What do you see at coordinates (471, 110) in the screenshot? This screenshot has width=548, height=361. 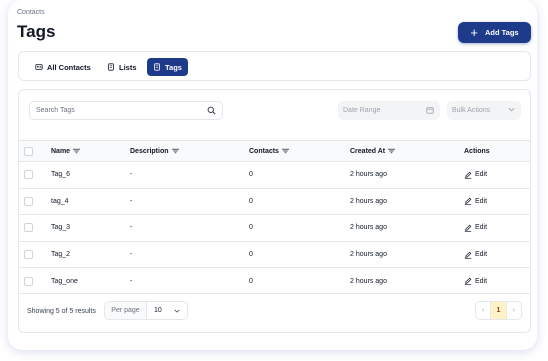 I see `bulk-actions-label: Bulk Actions` at bounding box center [471, 110].